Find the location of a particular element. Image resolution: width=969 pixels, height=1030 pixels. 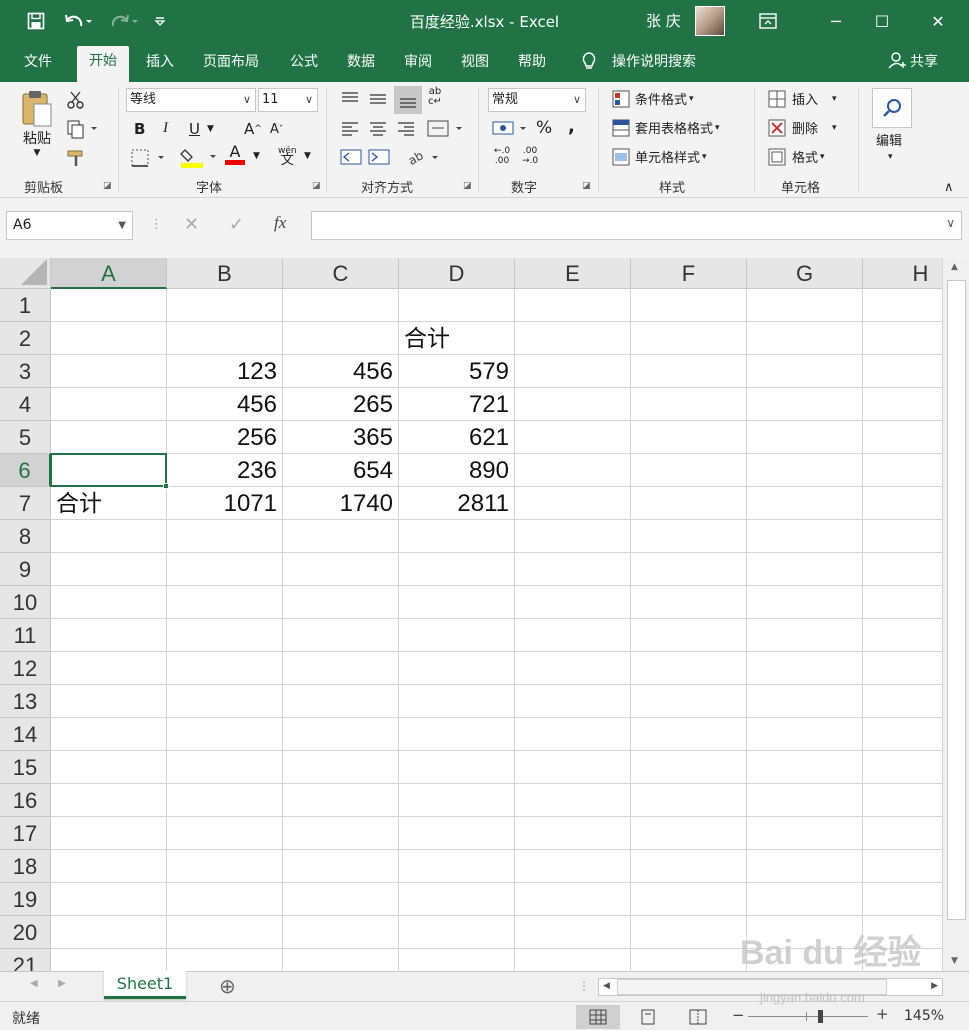

lightbulb-icon is located at coordinates (589, 62).